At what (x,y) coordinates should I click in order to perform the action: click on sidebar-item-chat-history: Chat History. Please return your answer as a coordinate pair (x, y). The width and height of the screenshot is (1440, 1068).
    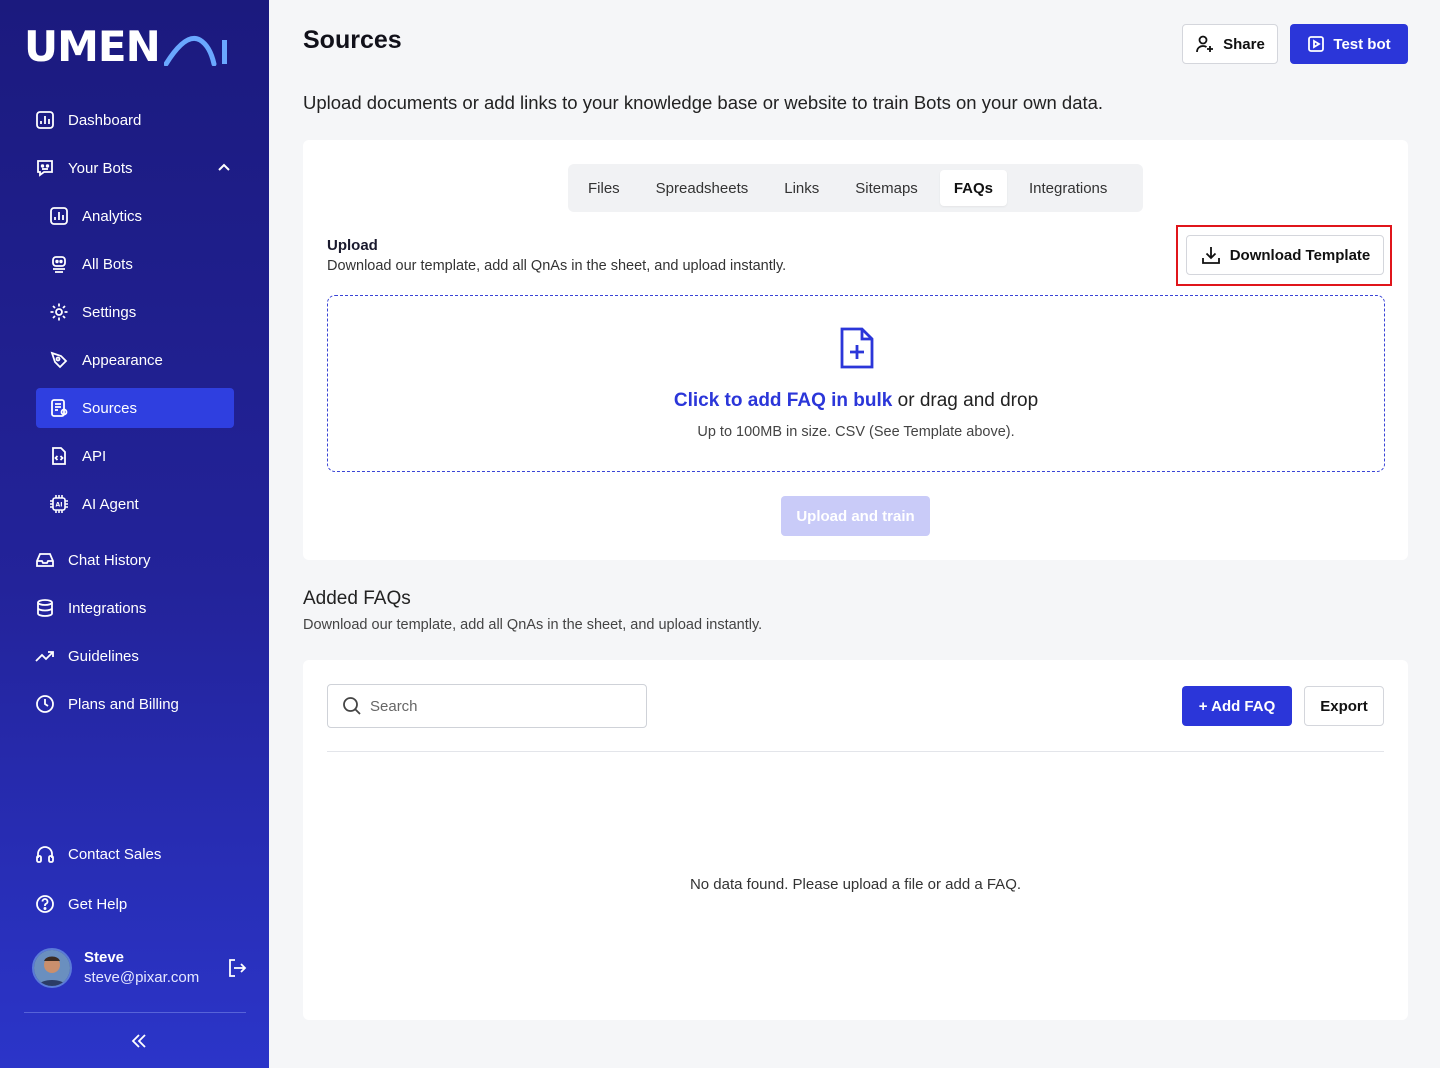
    Looking at the image, I should click on (137, 560).